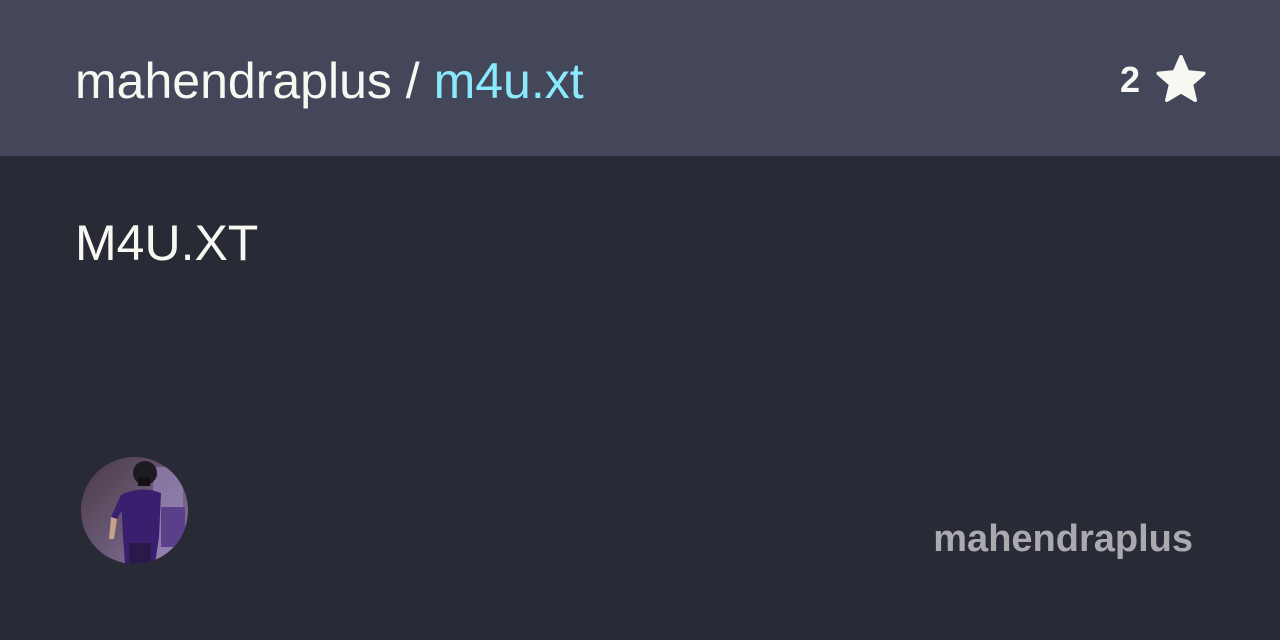  Describe the element at coordinates (509, 81) in the screenshot. I see `repo-name-link: m4u.xt` at that location.